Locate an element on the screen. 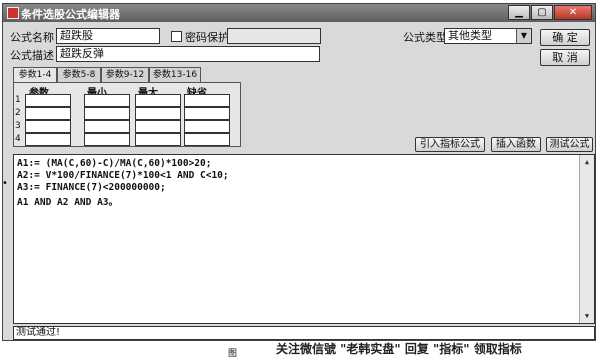  formula-type-value: 其他类型 is located at coordinates (470, 35).